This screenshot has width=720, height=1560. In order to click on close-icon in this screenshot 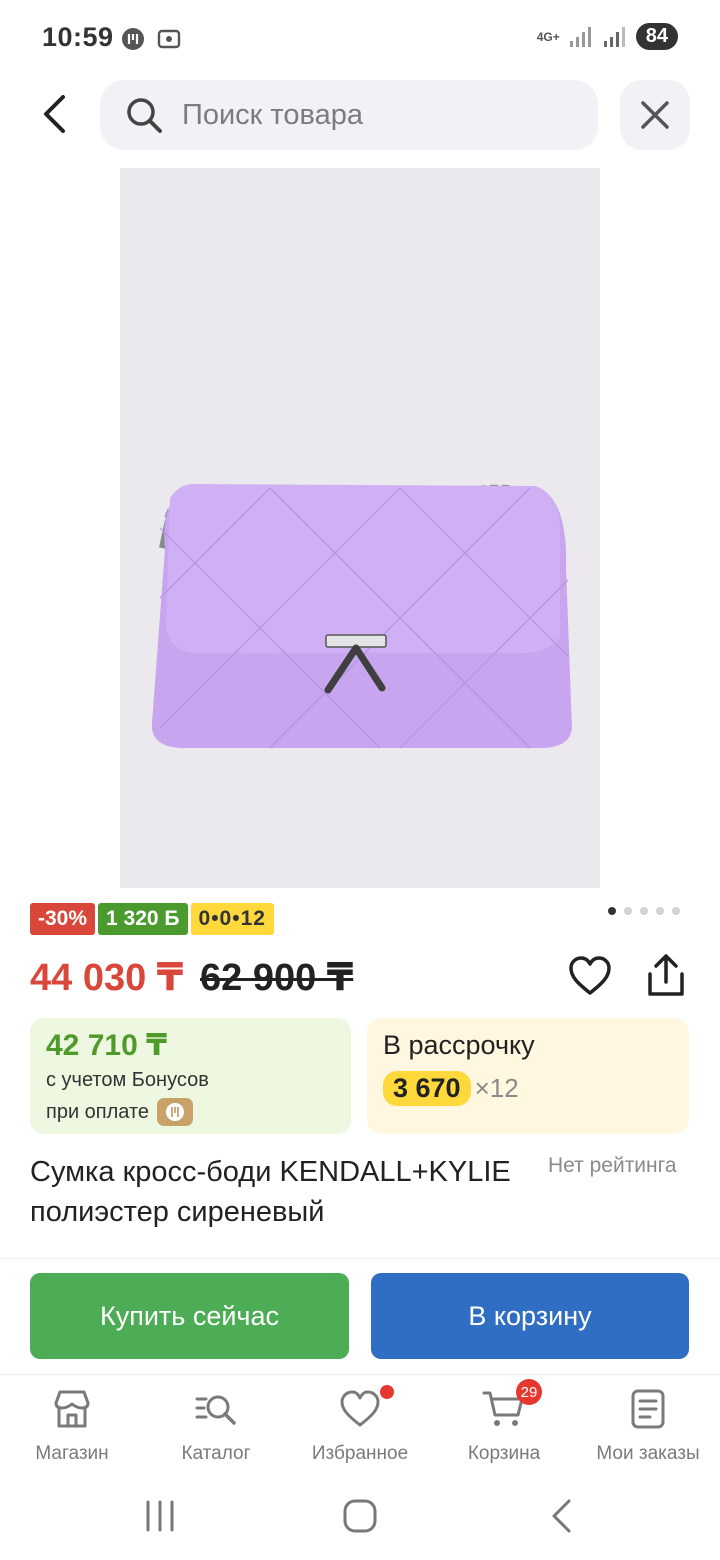, I will do `click(655, 115)`.